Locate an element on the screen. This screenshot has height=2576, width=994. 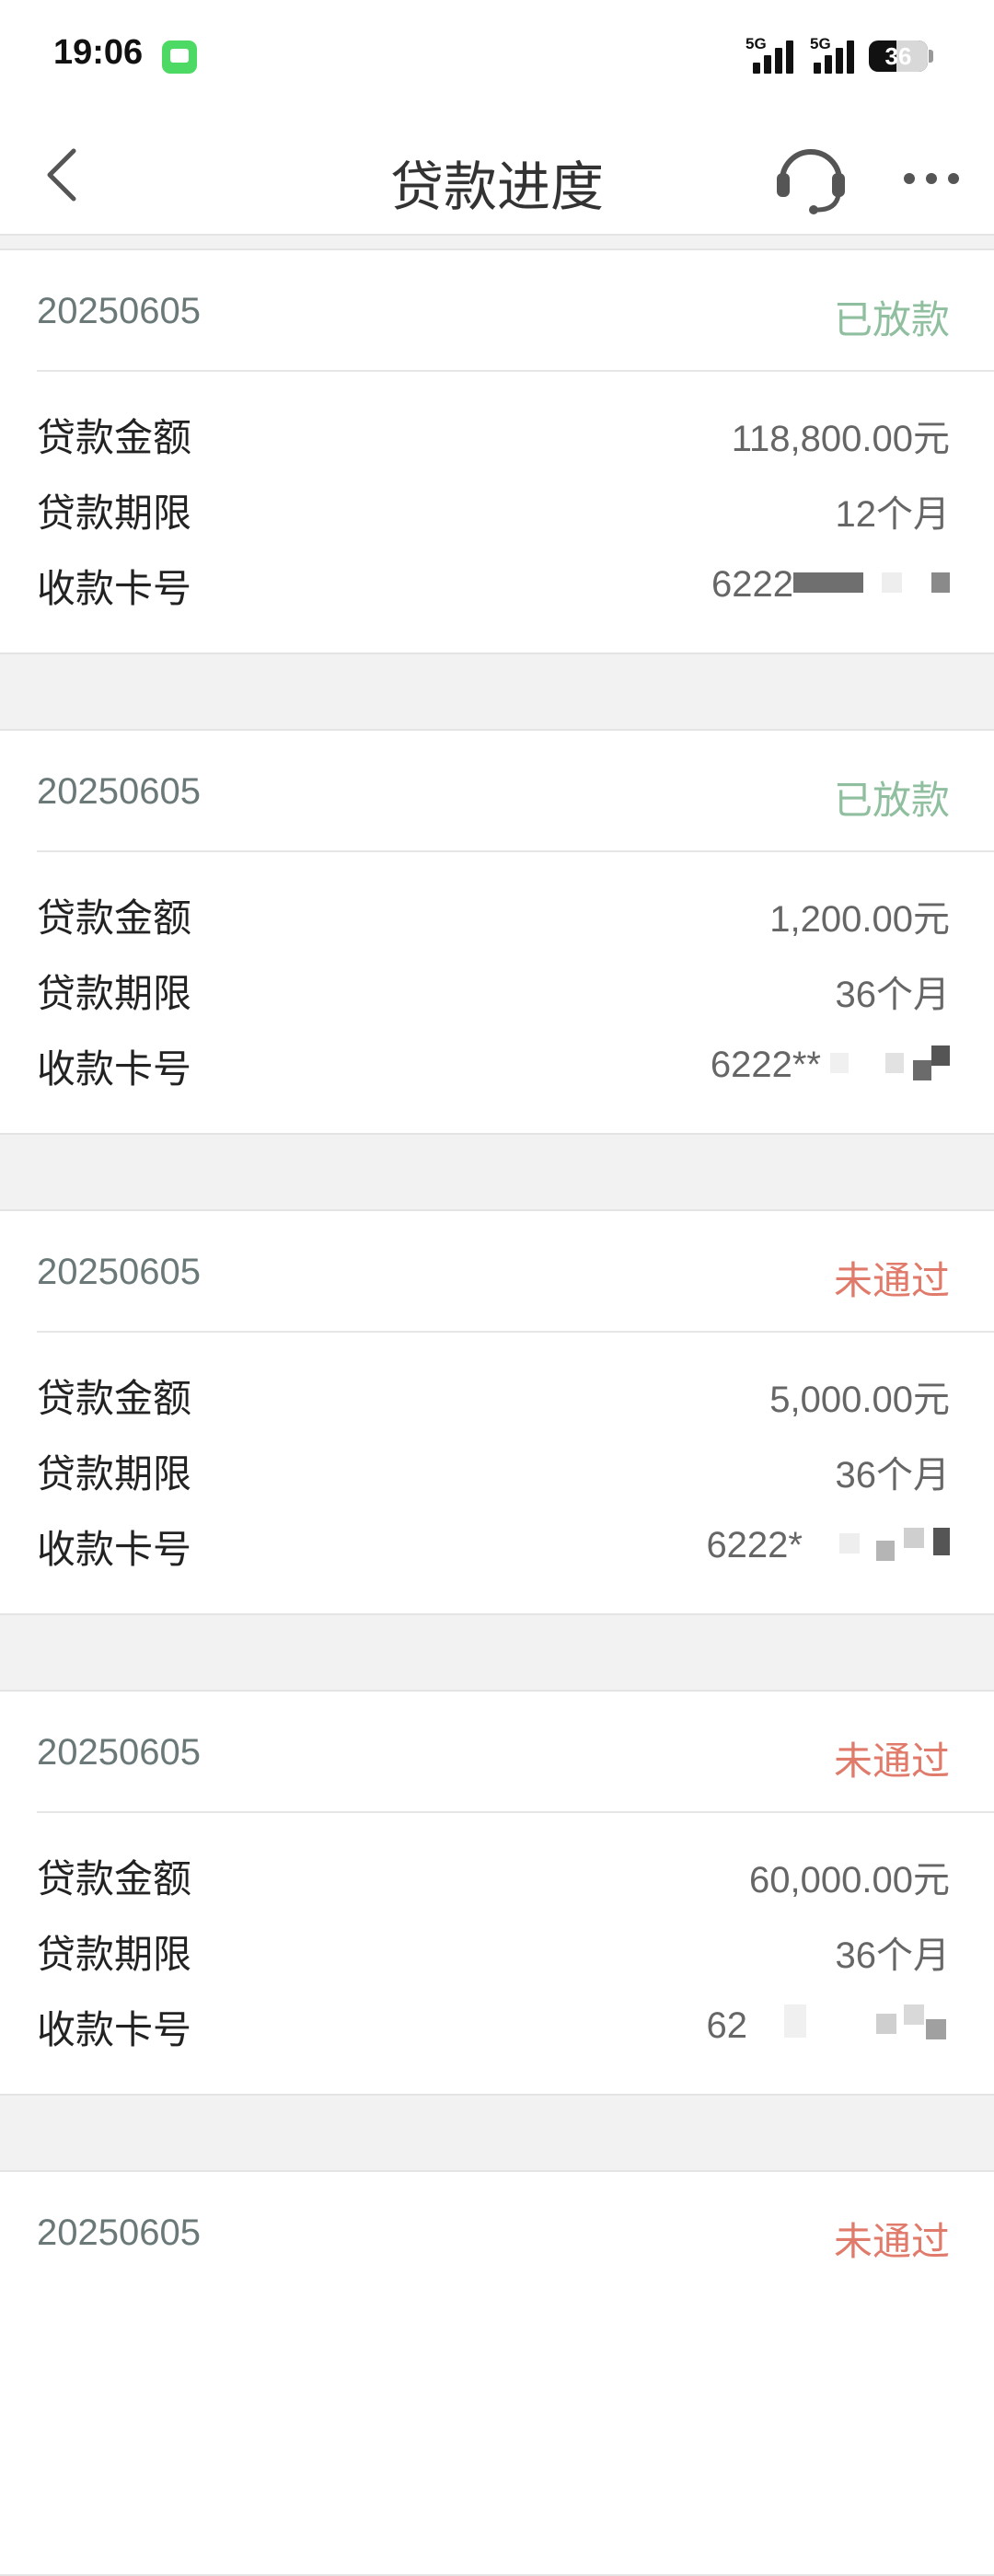
more-icon is located at coordinates (932, 179).